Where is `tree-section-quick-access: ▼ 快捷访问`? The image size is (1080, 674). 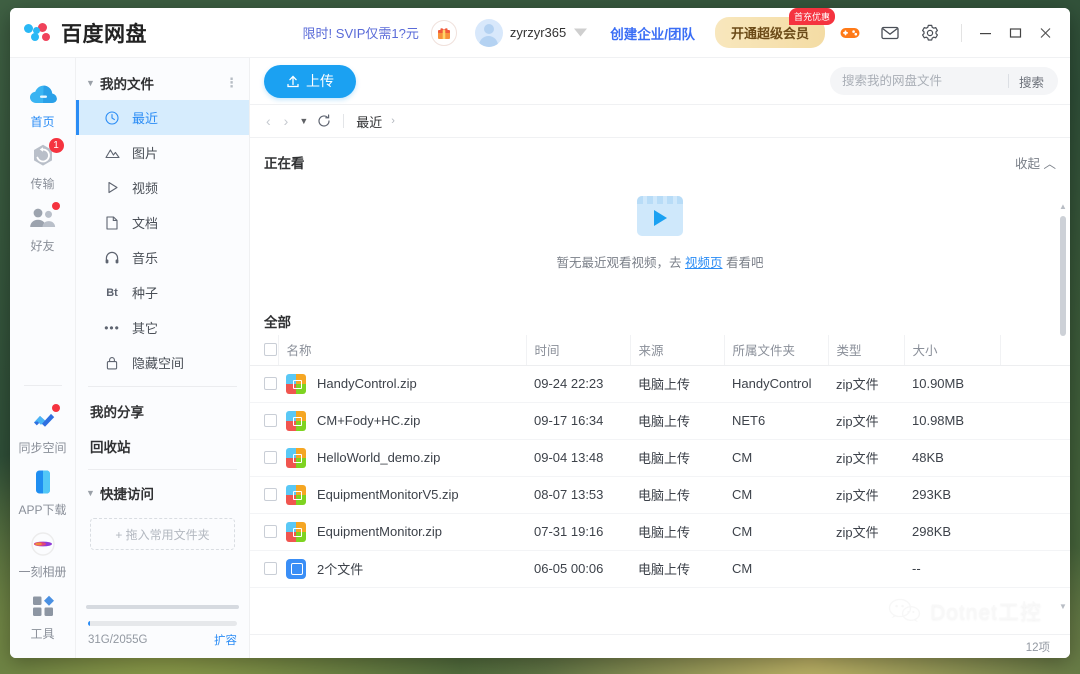
tree-section-quick-access: ▼ 快捷访问 is located at coordinates (162, 493).